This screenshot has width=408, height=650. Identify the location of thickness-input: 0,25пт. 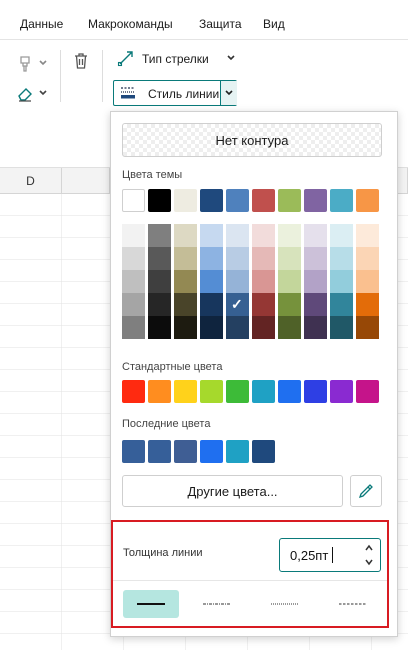
(330, 555).